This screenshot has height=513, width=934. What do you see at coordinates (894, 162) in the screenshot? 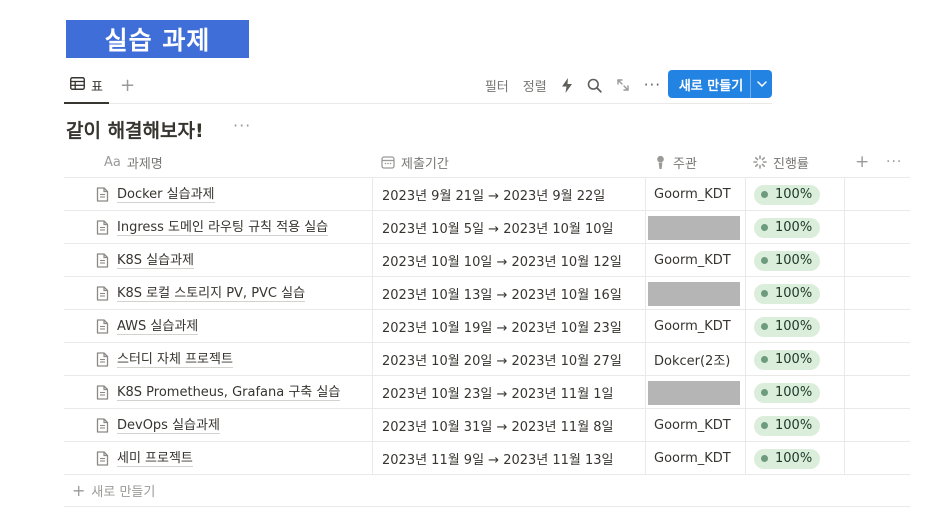
I see `column-more-icon: ···` at bounding box center [894, 162].